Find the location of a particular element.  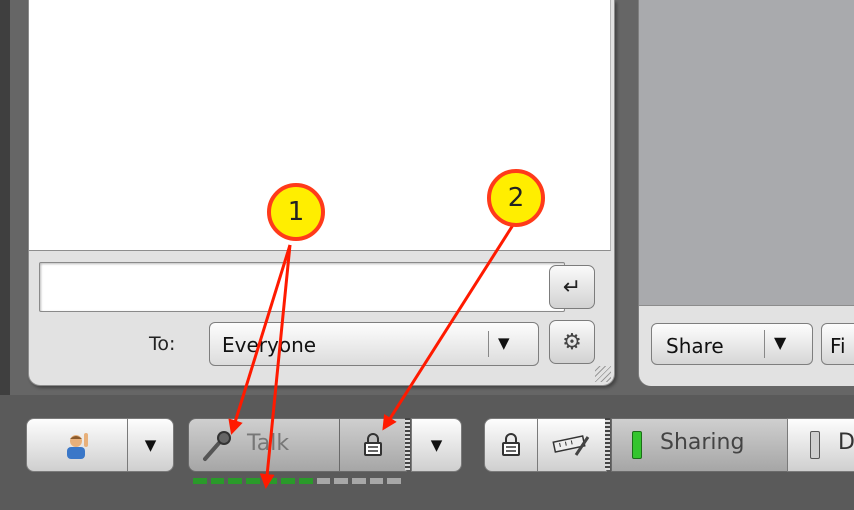

next-toggle: D is located at coordinates (820, 445).